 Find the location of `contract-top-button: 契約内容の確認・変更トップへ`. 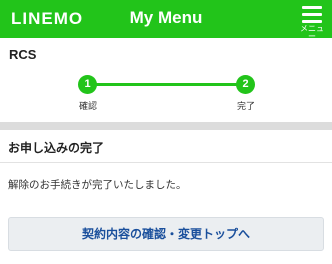

contract-top-button: 契約内容の確認・変更トップへ is located at coordinates (166, 234).